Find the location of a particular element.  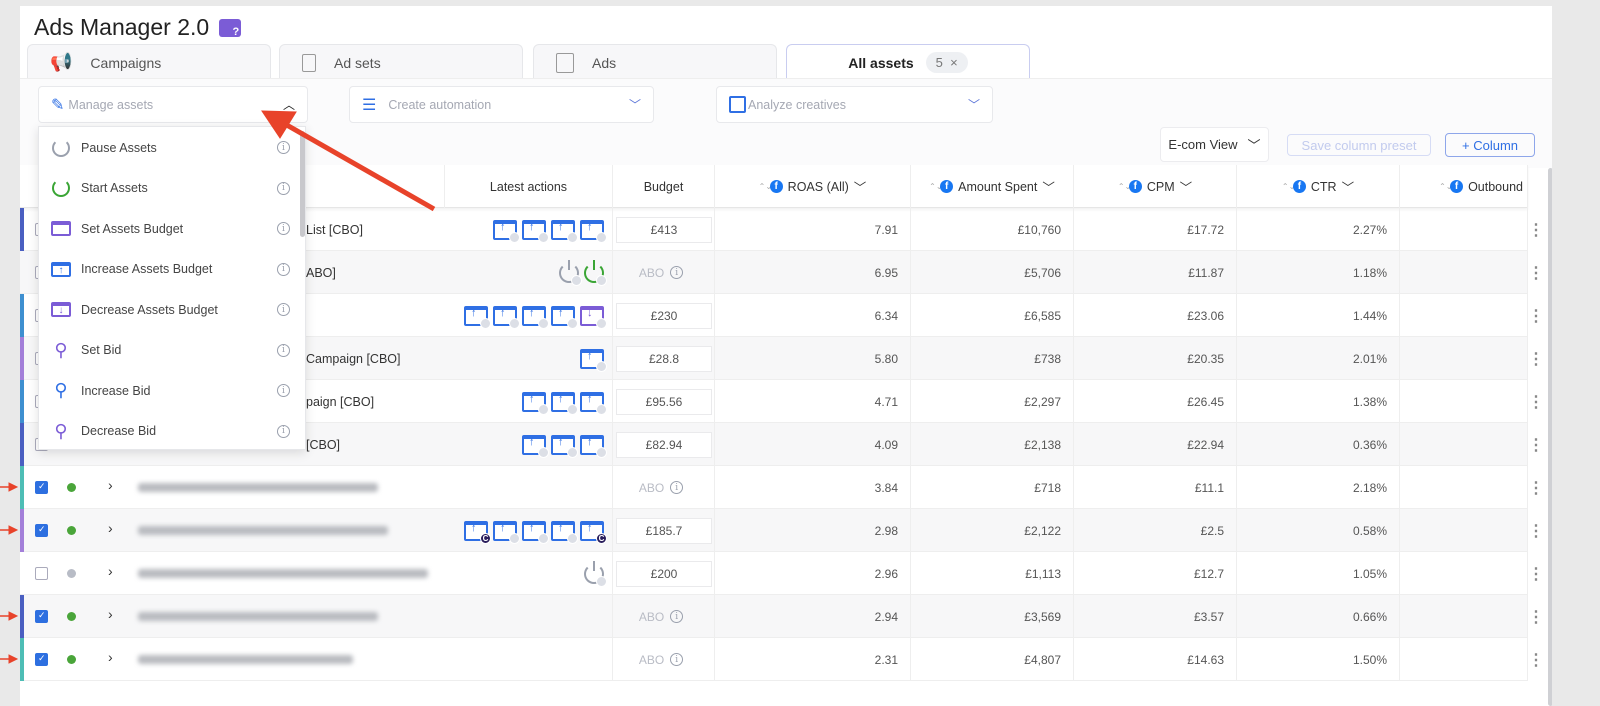

menu-scrollbar is located at coordinates (302, 184).